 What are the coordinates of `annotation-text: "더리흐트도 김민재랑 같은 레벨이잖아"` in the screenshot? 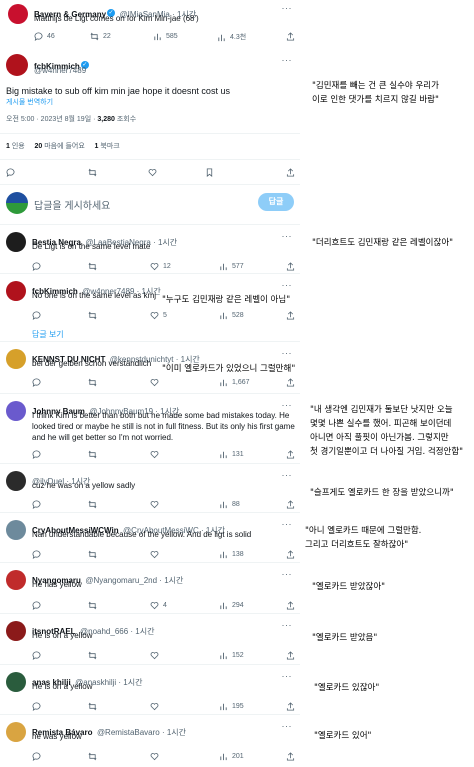 It's located at (383, 243).